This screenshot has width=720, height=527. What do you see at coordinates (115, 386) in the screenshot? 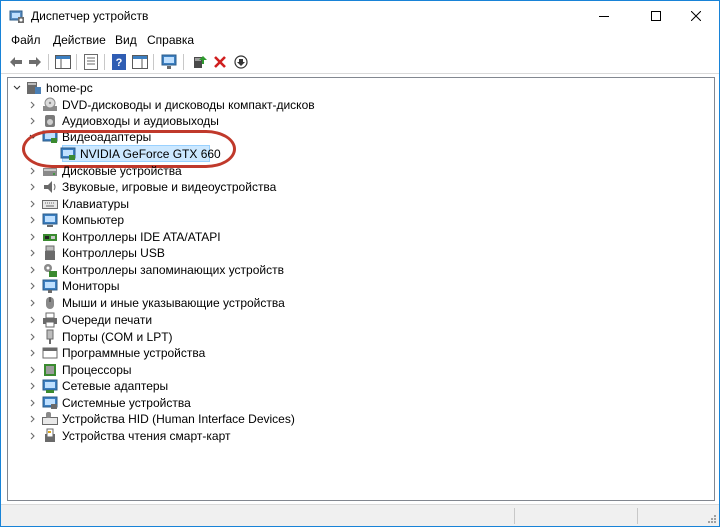
I see `category-label: Сетевые адаптеры` at bounding box center [115, 386].